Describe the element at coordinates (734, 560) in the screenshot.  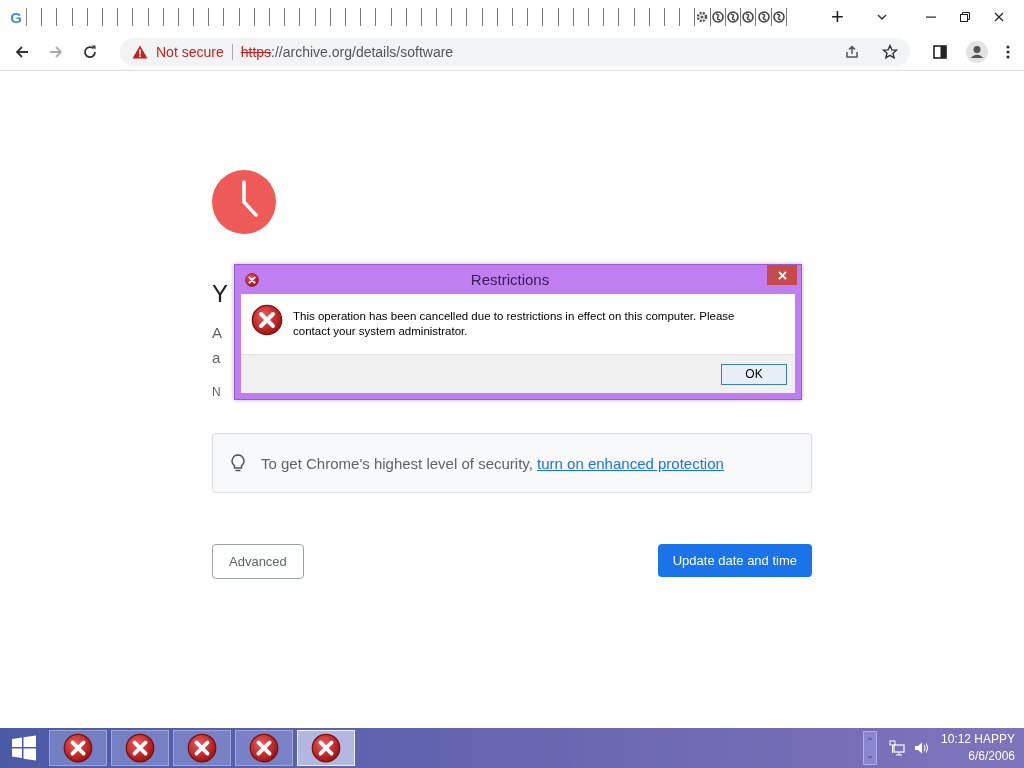
I see `update-date-time-button: Update date and time` at that location.